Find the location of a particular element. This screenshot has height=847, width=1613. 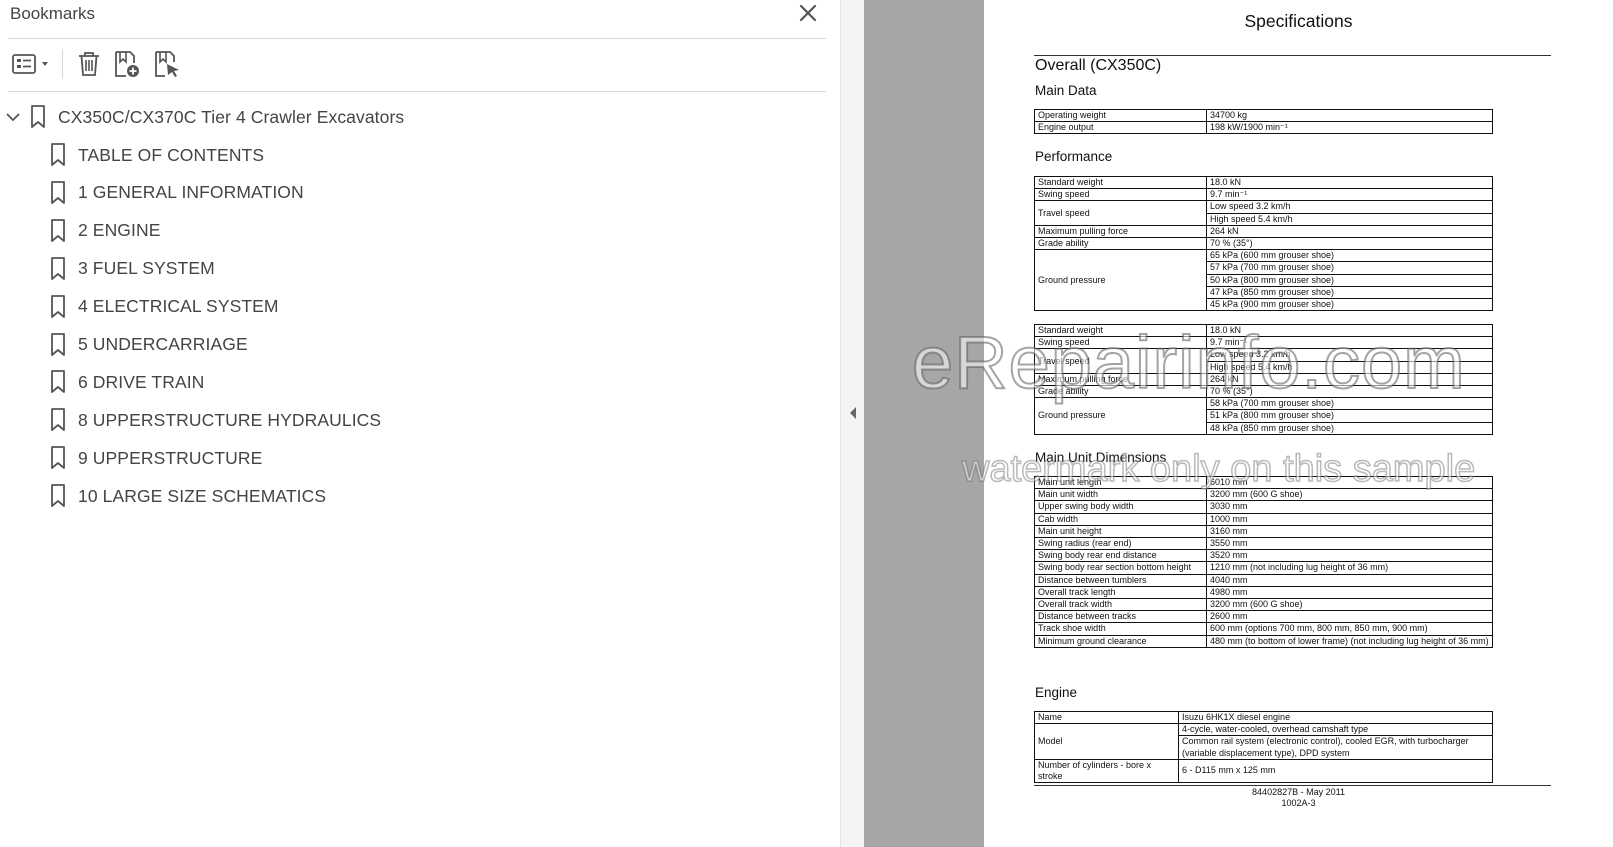

spec-value: 6 - D115 mm x 125 mm is located at coordinates (1335, 771).